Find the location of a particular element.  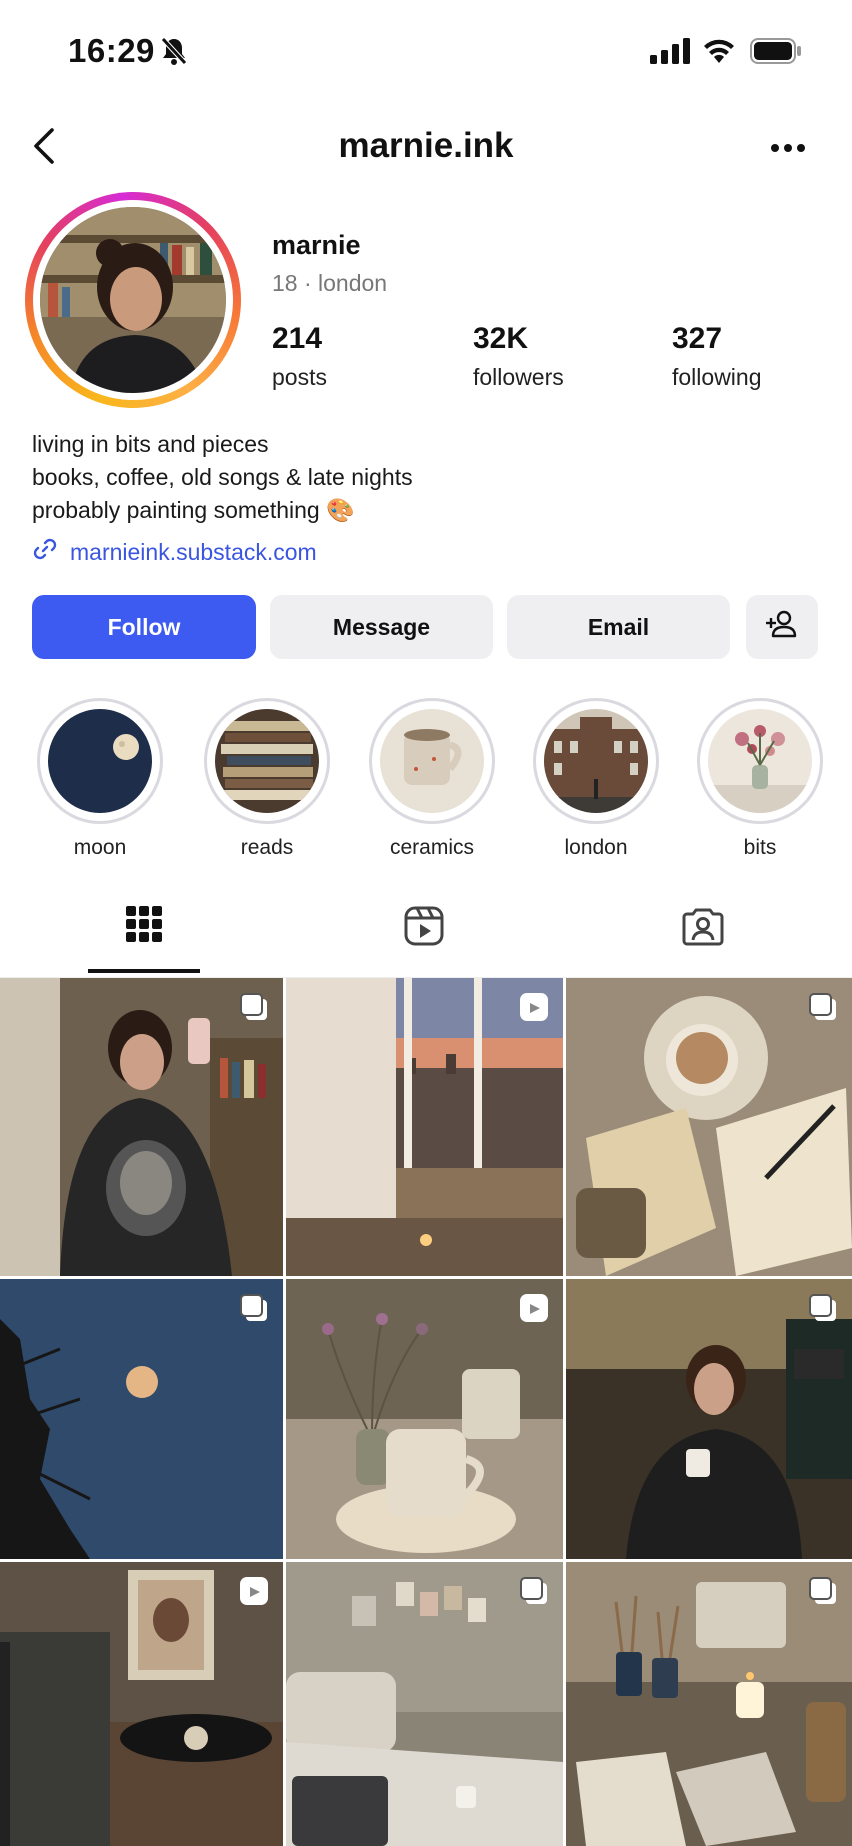

message-button: Message is located at coordinates (381, 627).